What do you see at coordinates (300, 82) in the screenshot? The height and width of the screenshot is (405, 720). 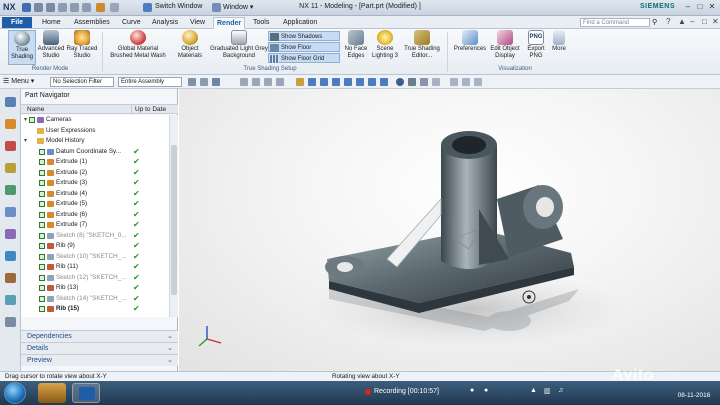 I see `endpoint-snap-icon` at bounding box center [300, 82].